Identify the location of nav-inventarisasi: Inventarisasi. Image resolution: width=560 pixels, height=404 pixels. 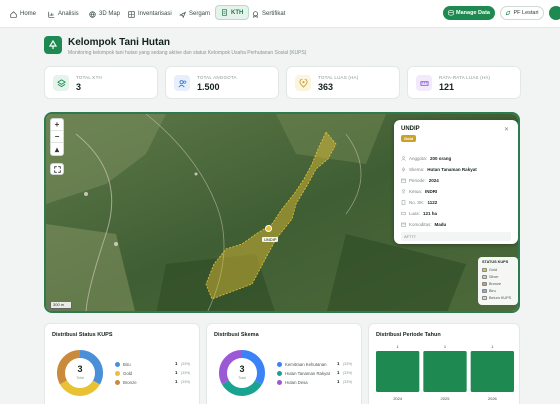
(150, 14).